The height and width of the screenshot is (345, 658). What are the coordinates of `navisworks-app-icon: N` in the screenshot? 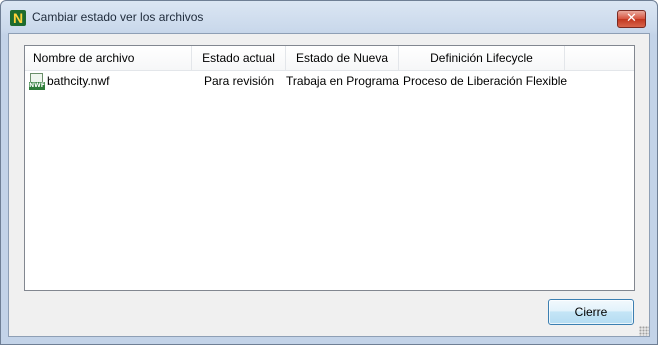 It's located at (18, 18).